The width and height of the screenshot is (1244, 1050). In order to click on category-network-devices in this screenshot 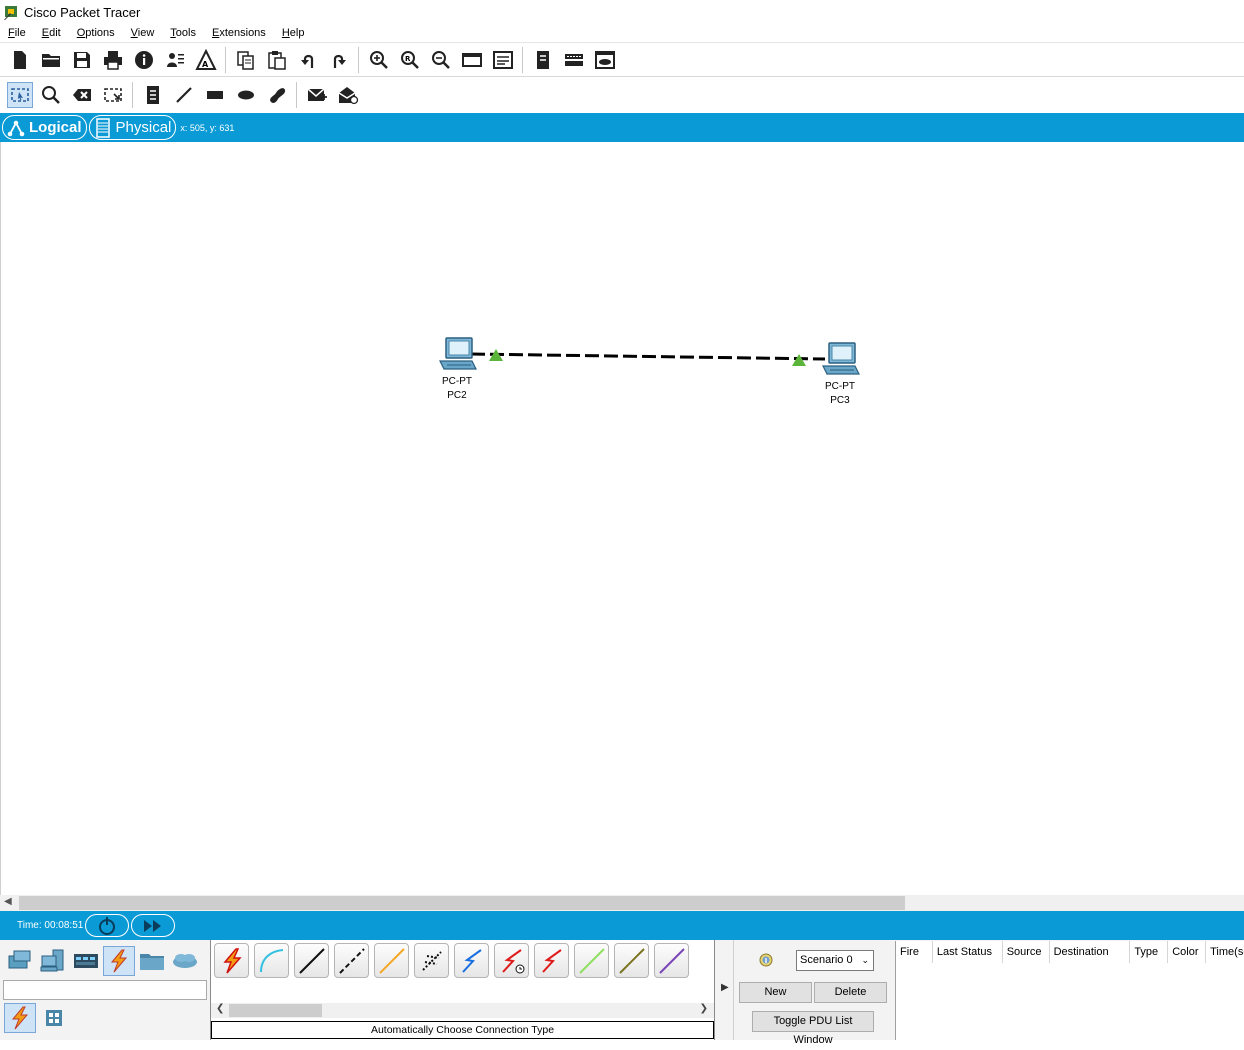, I will do `click(20, 961)`.